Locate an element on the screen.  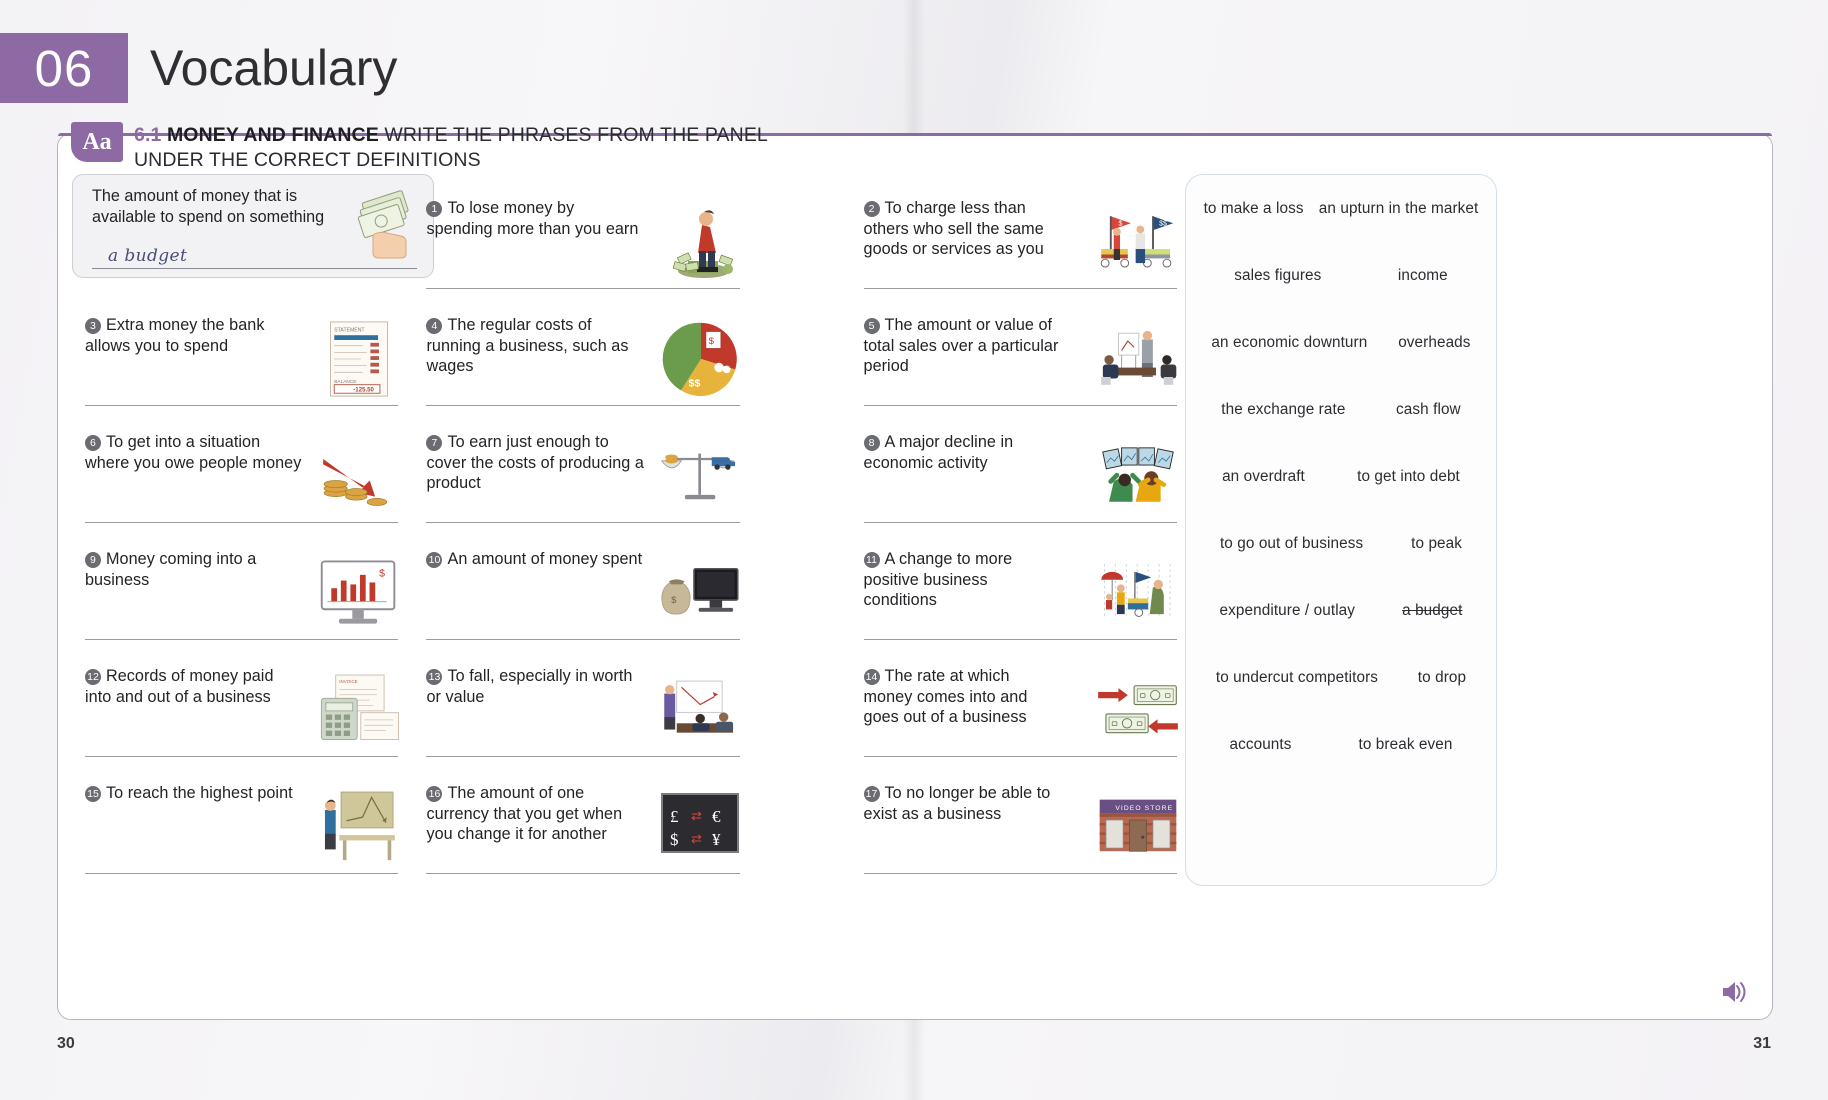
item-number-10: 10 is located at coordinates (434, 560).